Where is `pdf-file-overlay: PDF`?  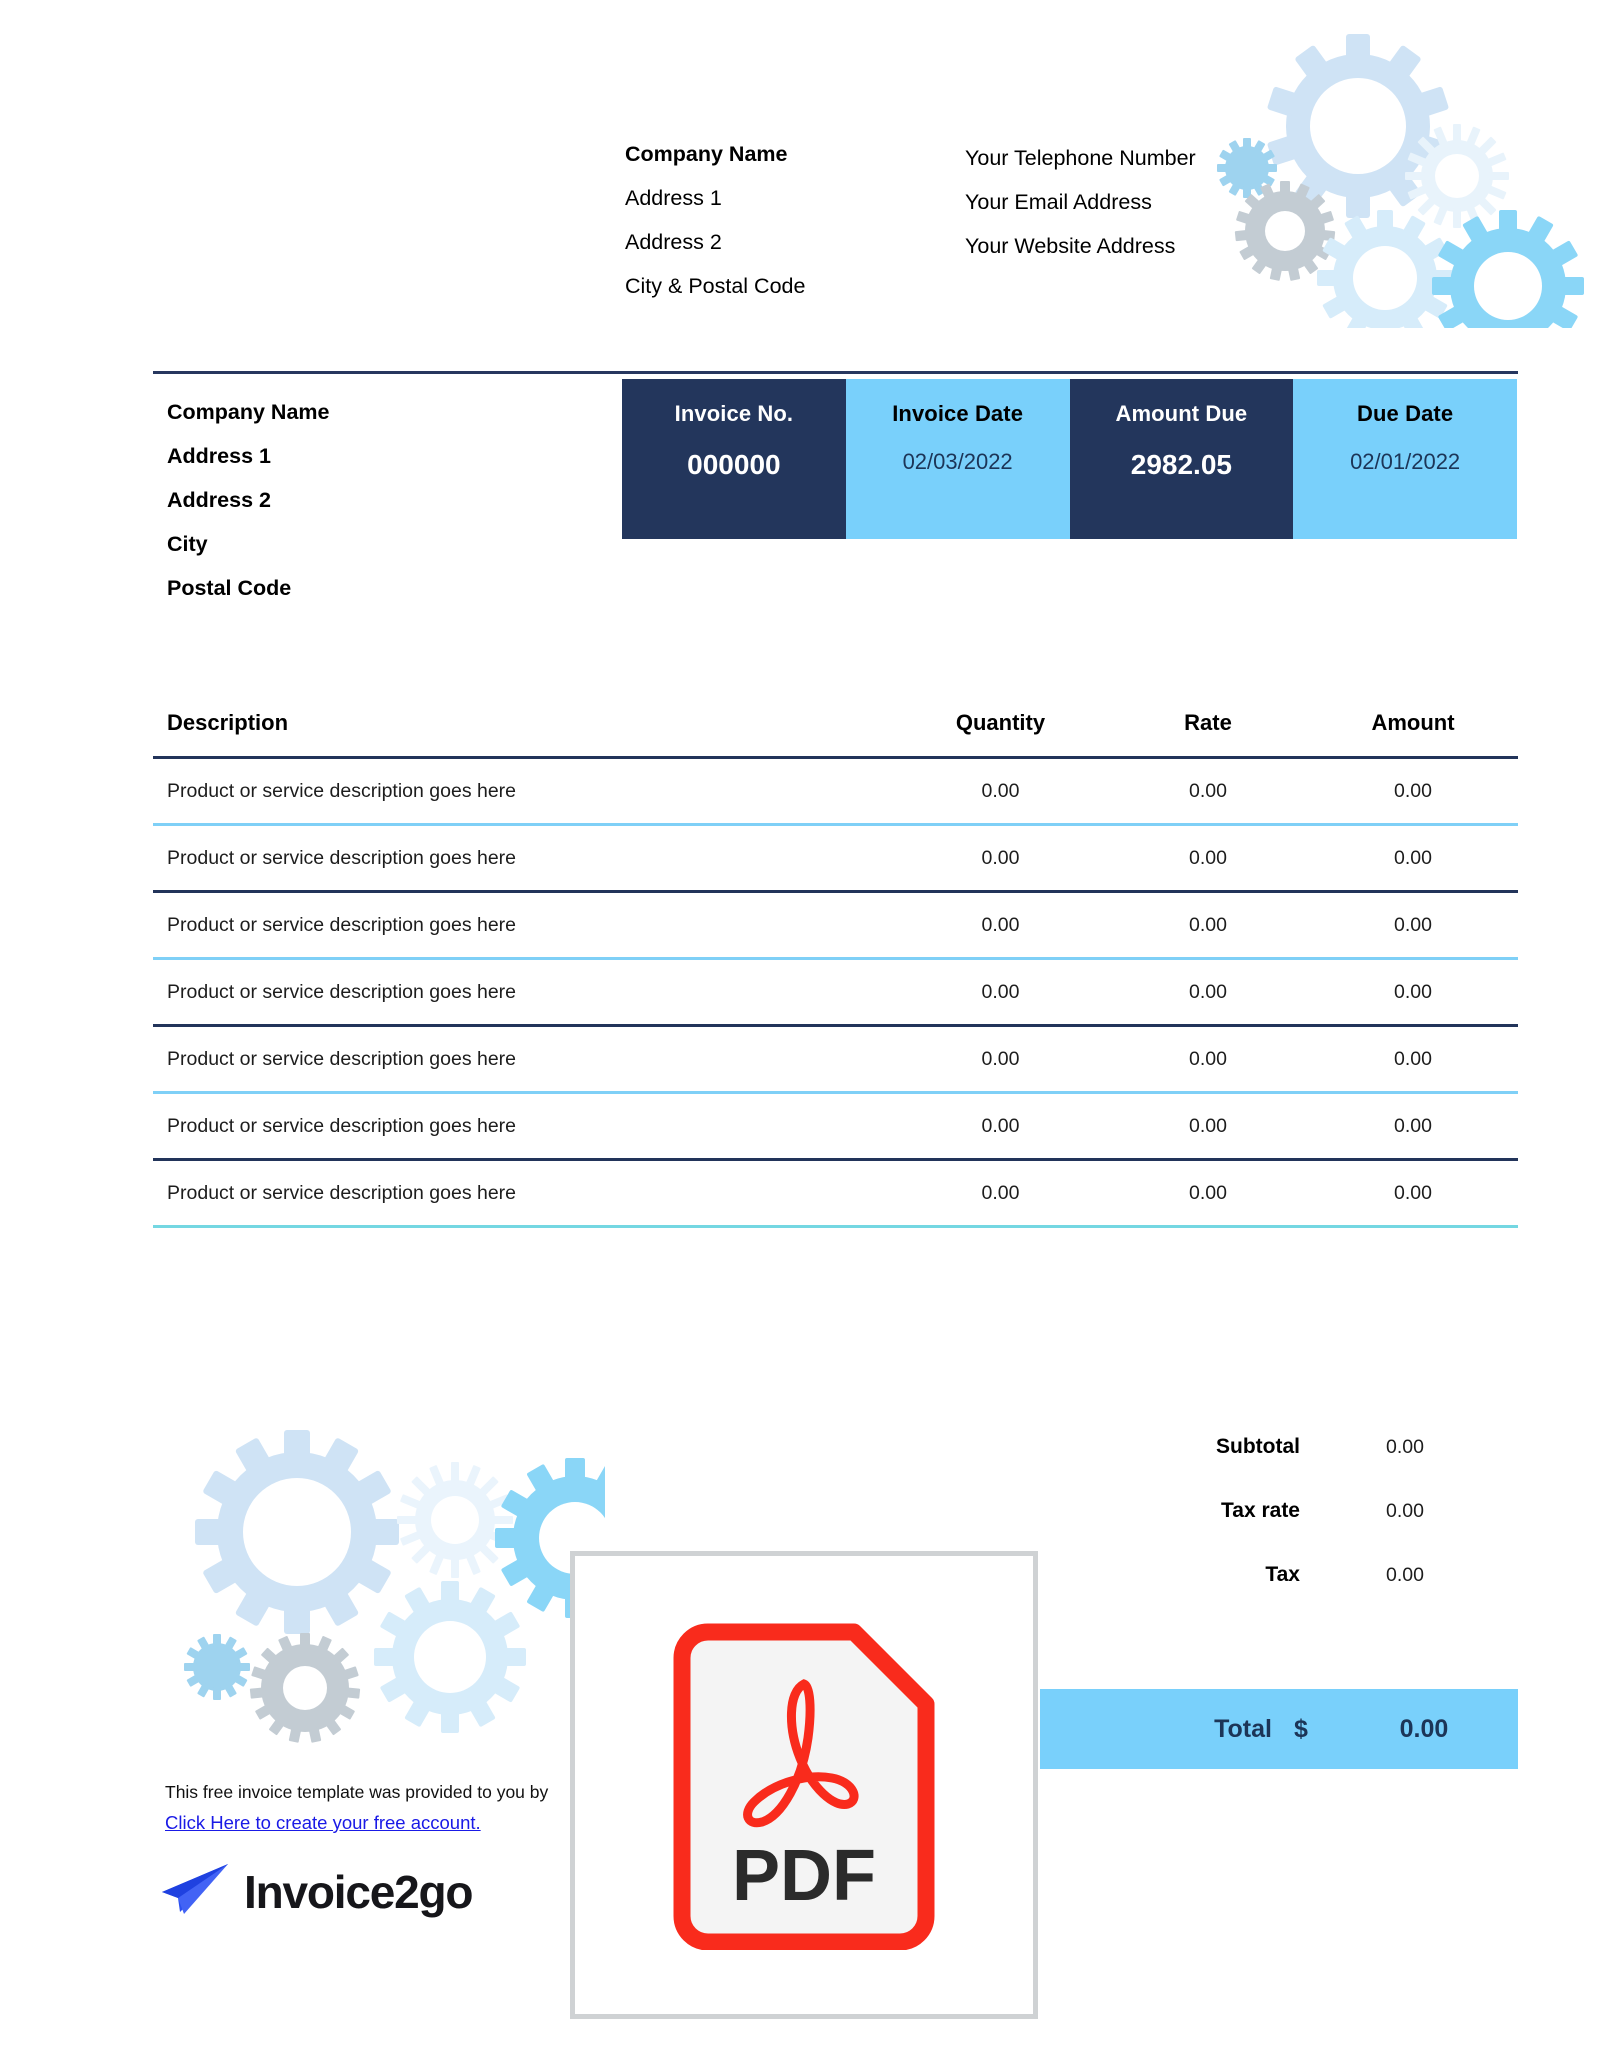 pdf-file-overlay: PDF is located at coordinates (804, 1785).